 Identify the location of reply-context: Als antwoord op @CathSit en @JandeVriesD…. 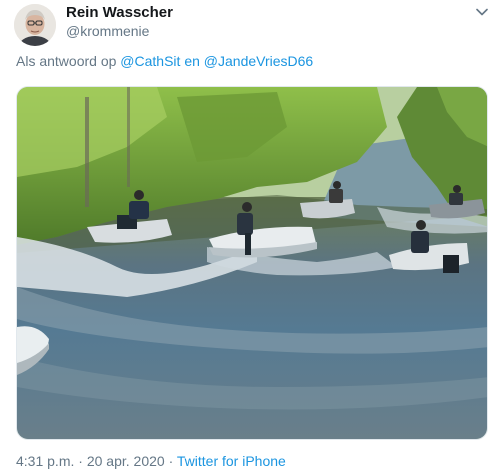
(164, 61).